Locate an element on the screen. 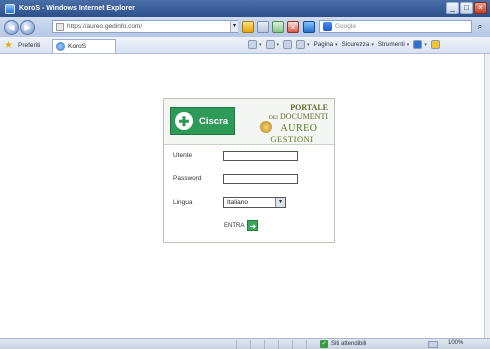  refresh-icon is located at coordinates (278, 27).